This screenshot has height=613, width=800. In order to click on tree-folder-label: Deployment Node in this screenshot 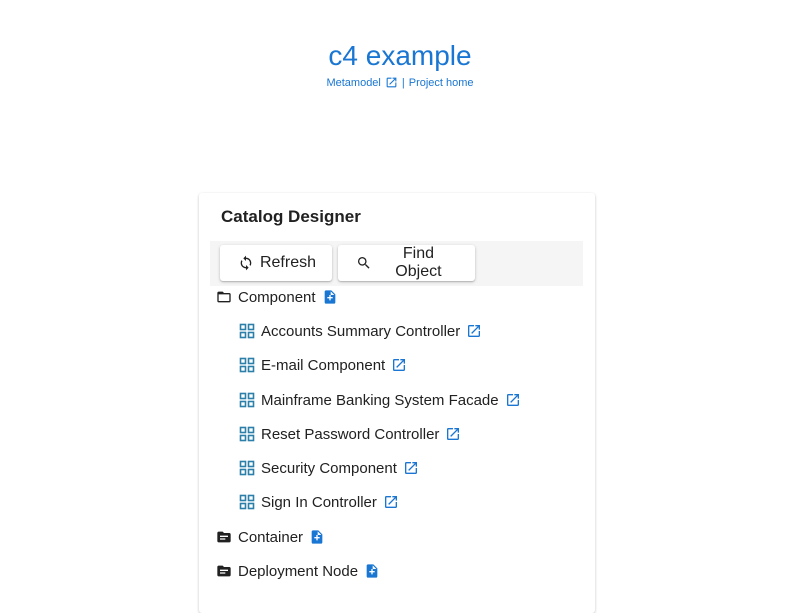, I will do `click(298, 571)`.